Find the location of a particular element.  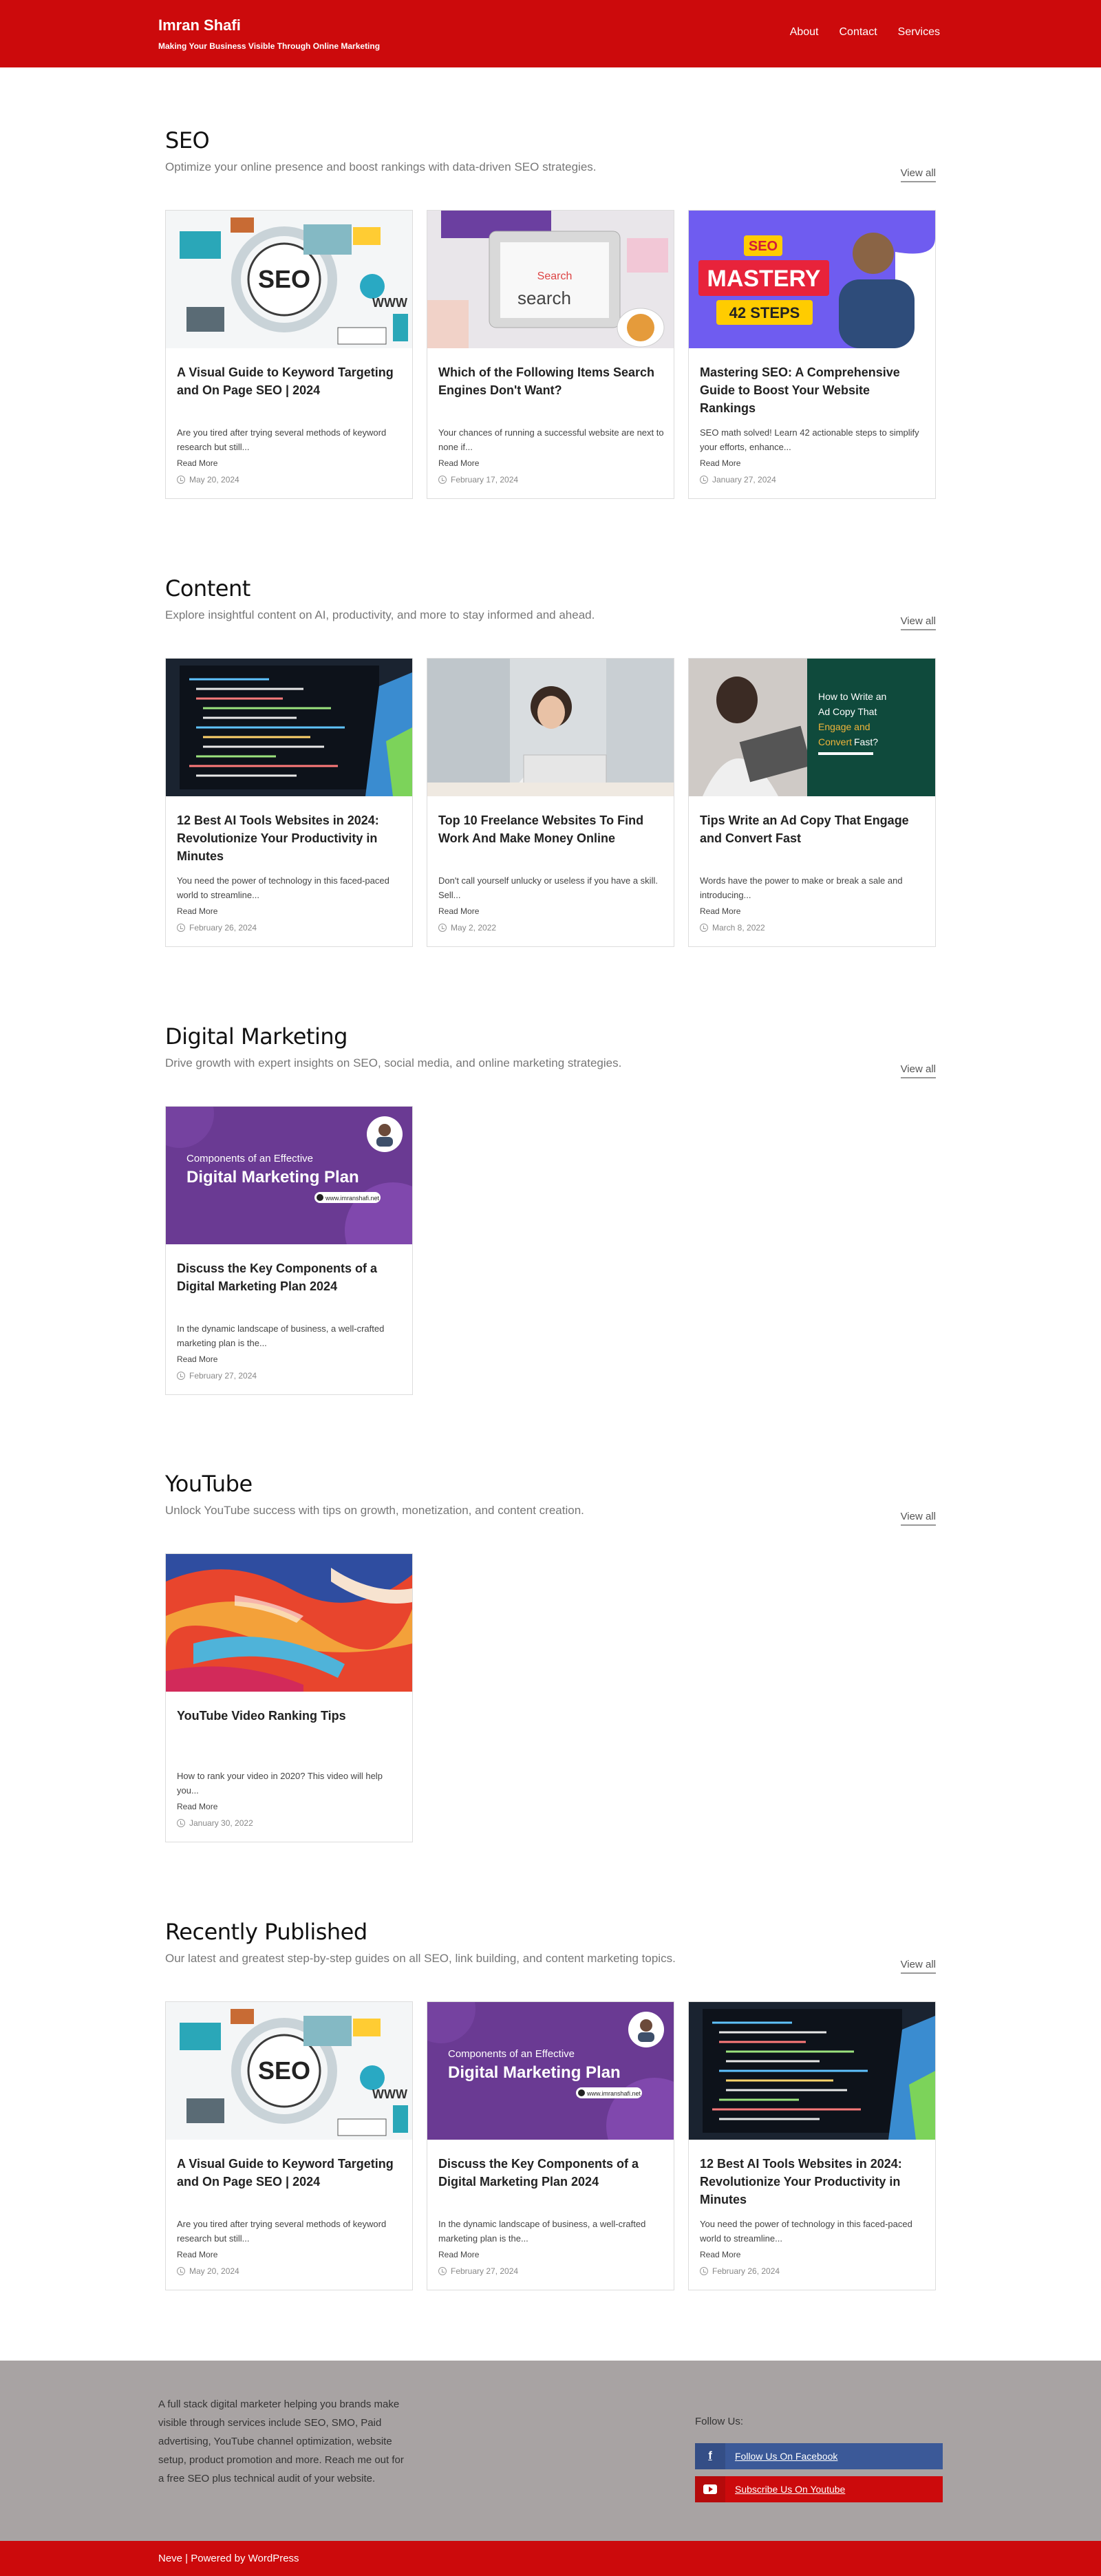

post-title: YouTube Video Ranking Tips is located at coordinates (287, 1716).